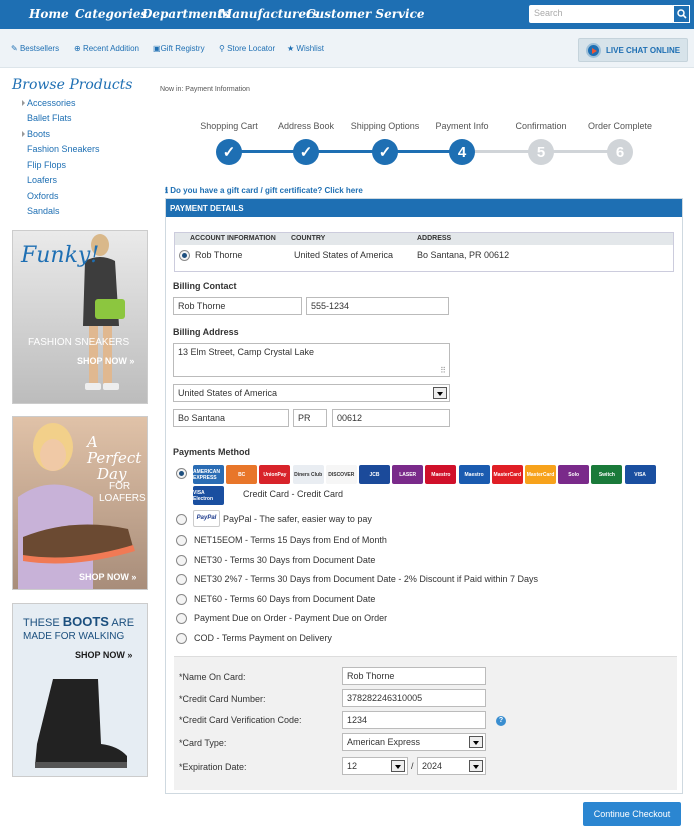  I want to click on expiration-label: *Expiration Date:, so click(213, 767).